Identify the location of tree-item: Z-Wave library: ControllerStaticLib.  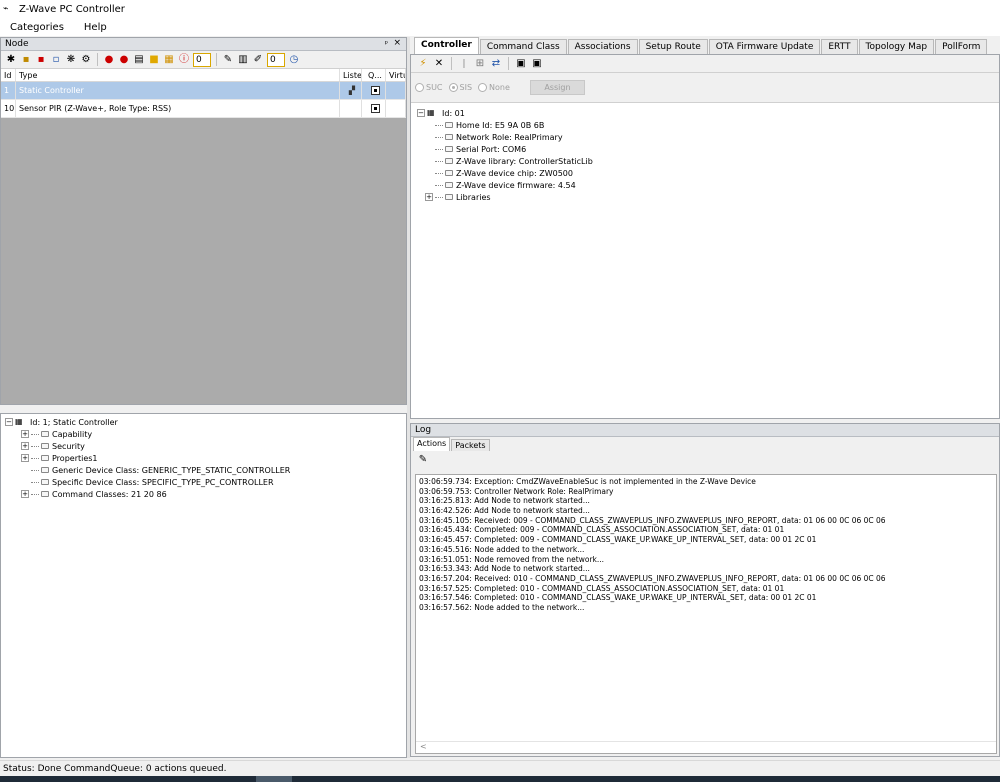
(708, 161).